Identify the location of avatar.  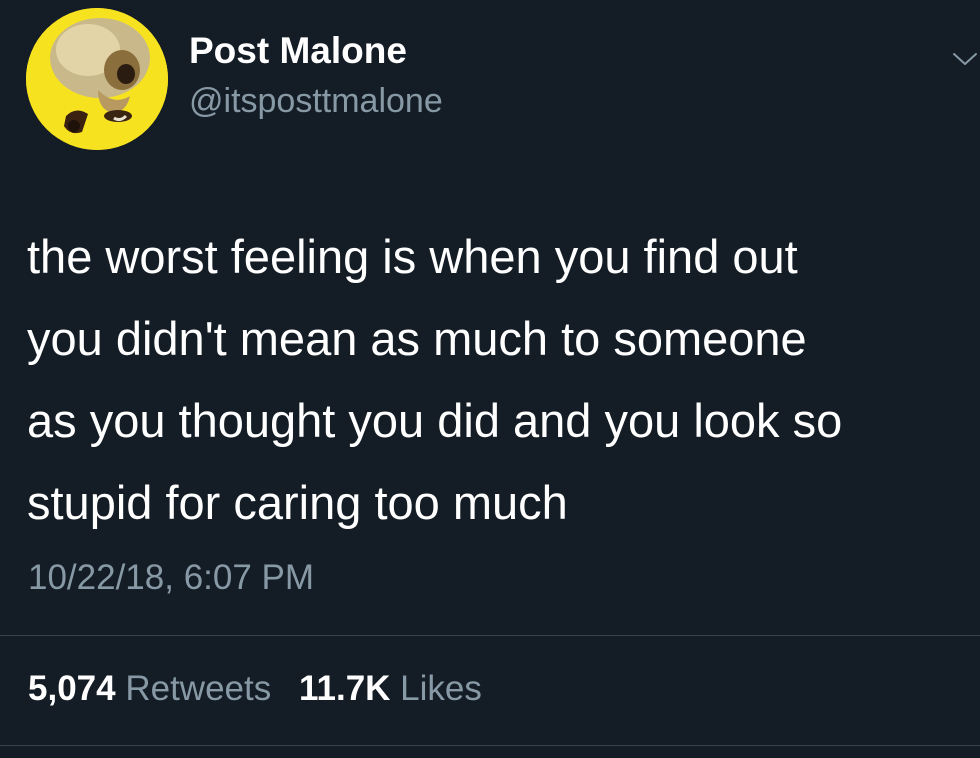
(97, 79).